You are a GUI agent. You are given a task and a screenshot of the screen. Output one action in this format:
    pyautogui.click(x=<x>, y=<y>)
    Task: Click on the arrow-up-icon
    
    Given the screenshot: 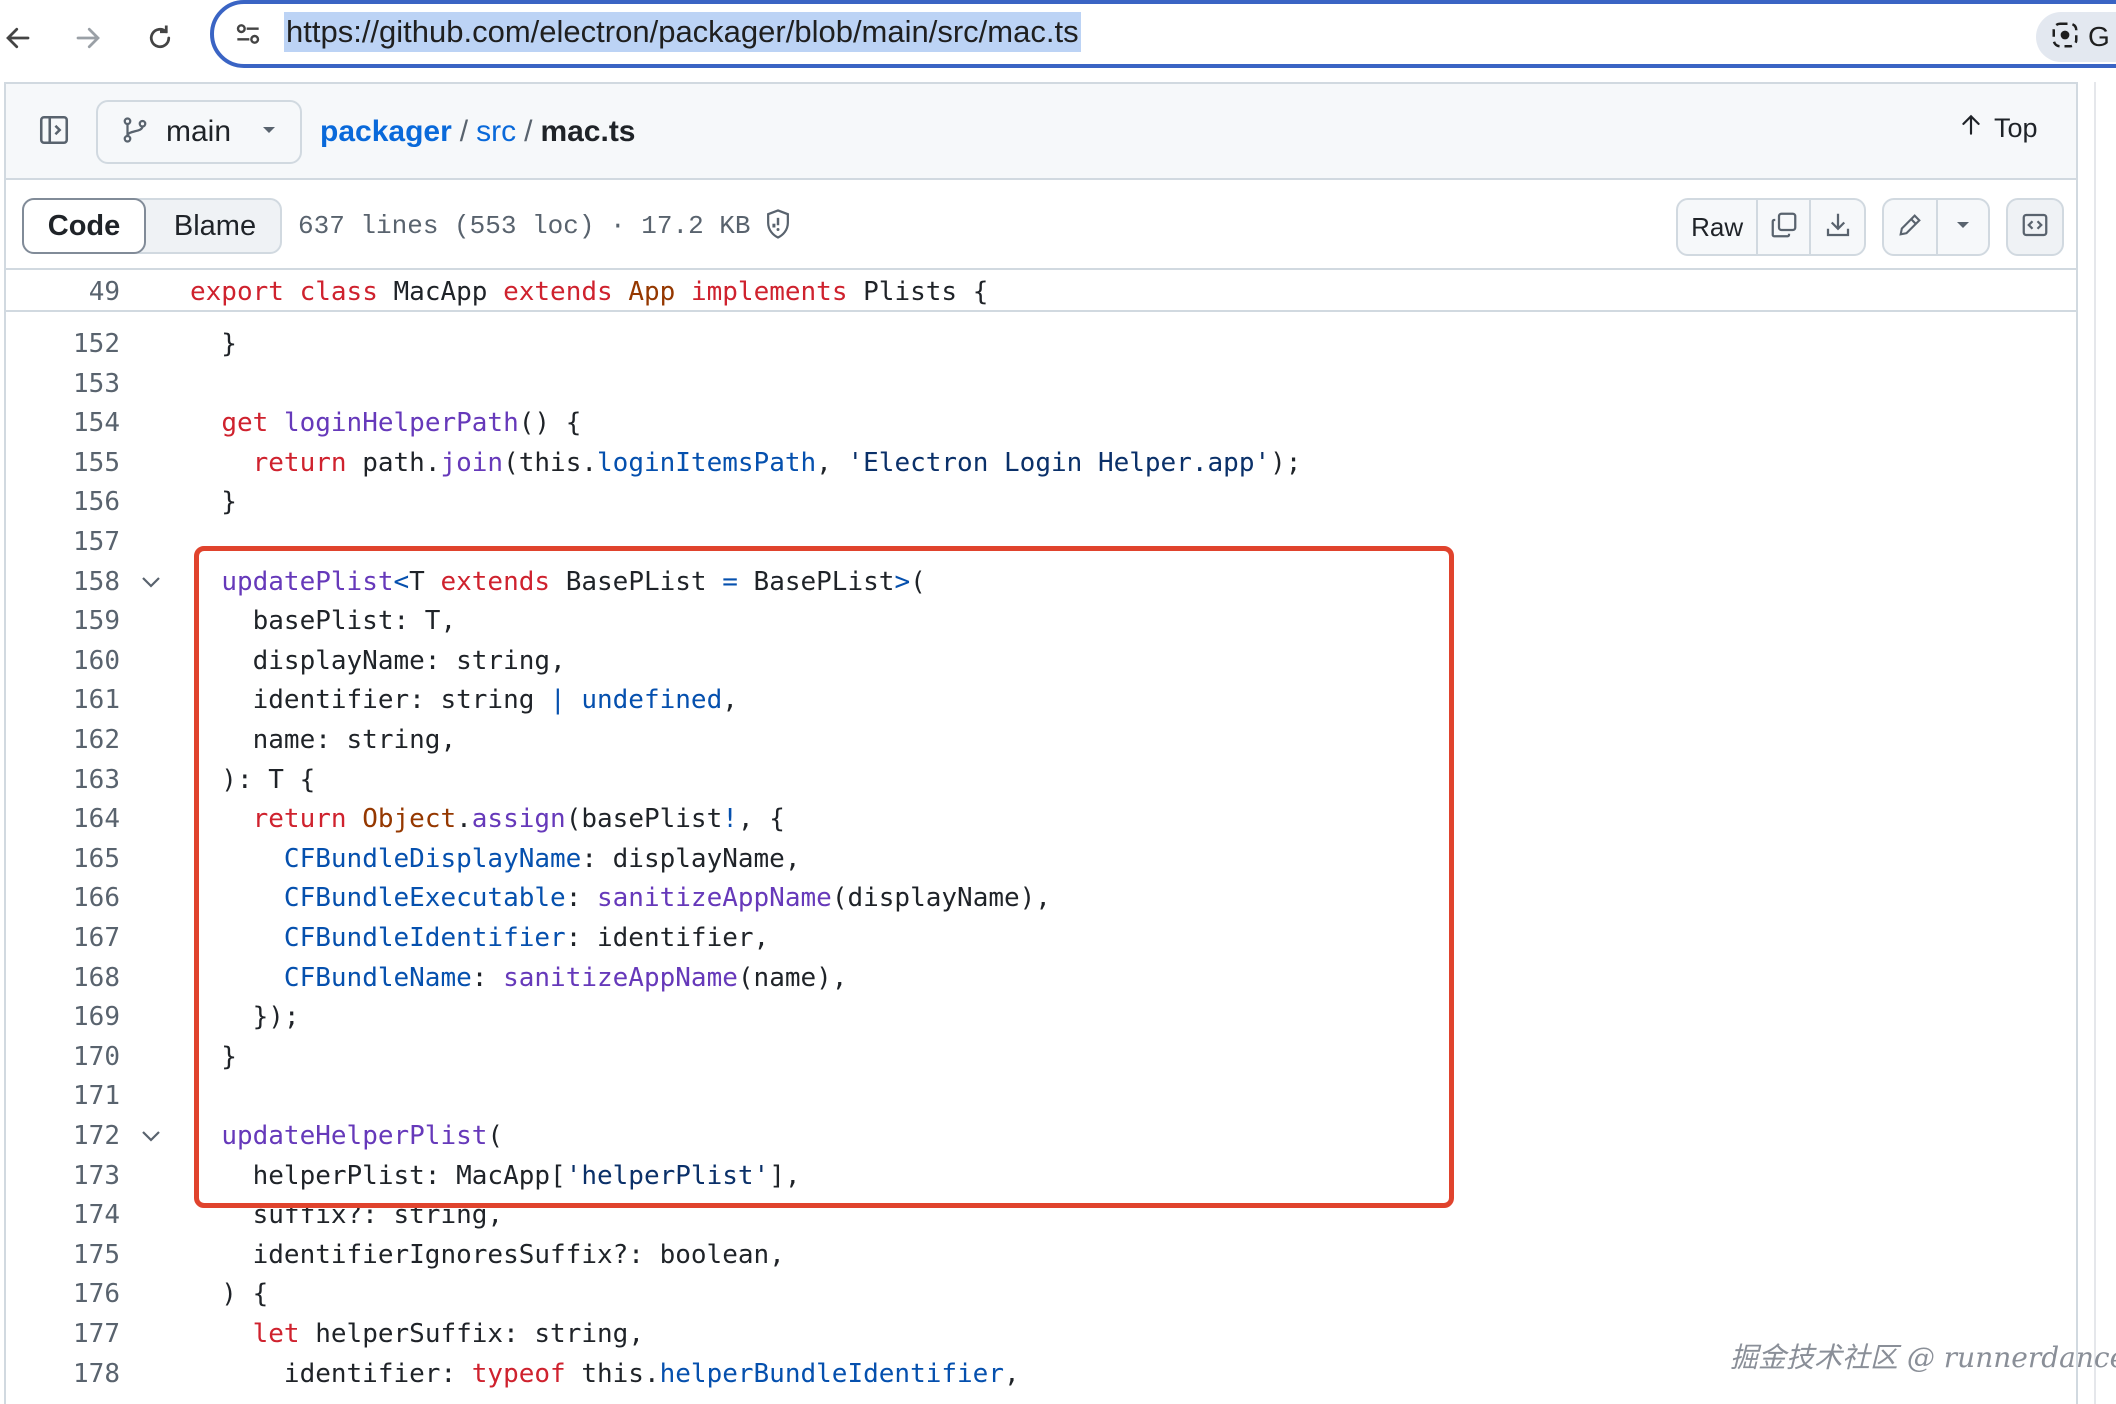 What is the action you would take?
    pyautogui.click(x=1971, y=128)
    